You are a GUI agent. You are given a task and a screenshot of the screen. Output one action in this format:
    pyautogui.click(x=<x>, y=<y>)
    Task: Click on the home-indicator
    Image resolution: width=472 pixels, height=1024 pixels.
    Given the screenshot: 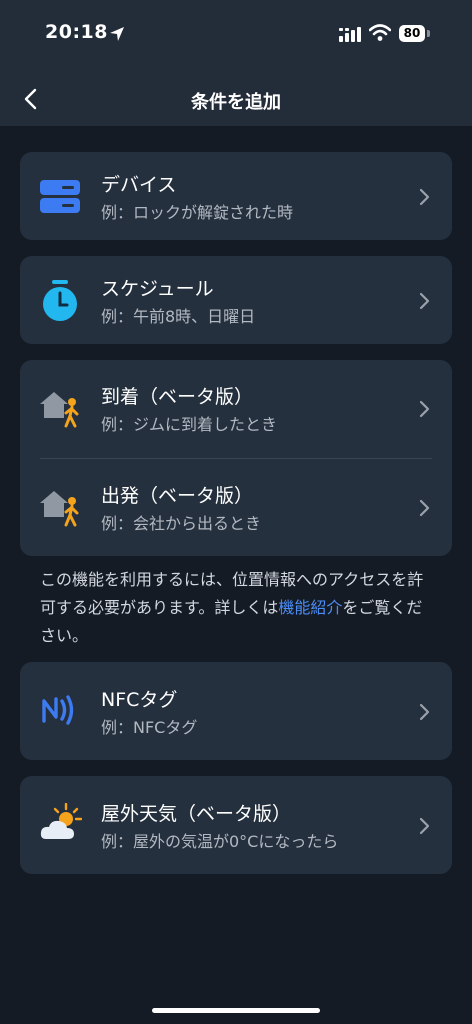 What is the action you would take?
    pyautogui.click(x=236, y=1010)
    